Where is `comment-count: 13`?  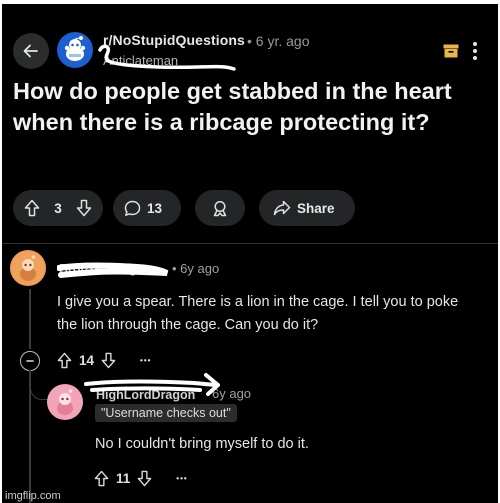 comment-count: 13 is located at coordinates (155, 208).